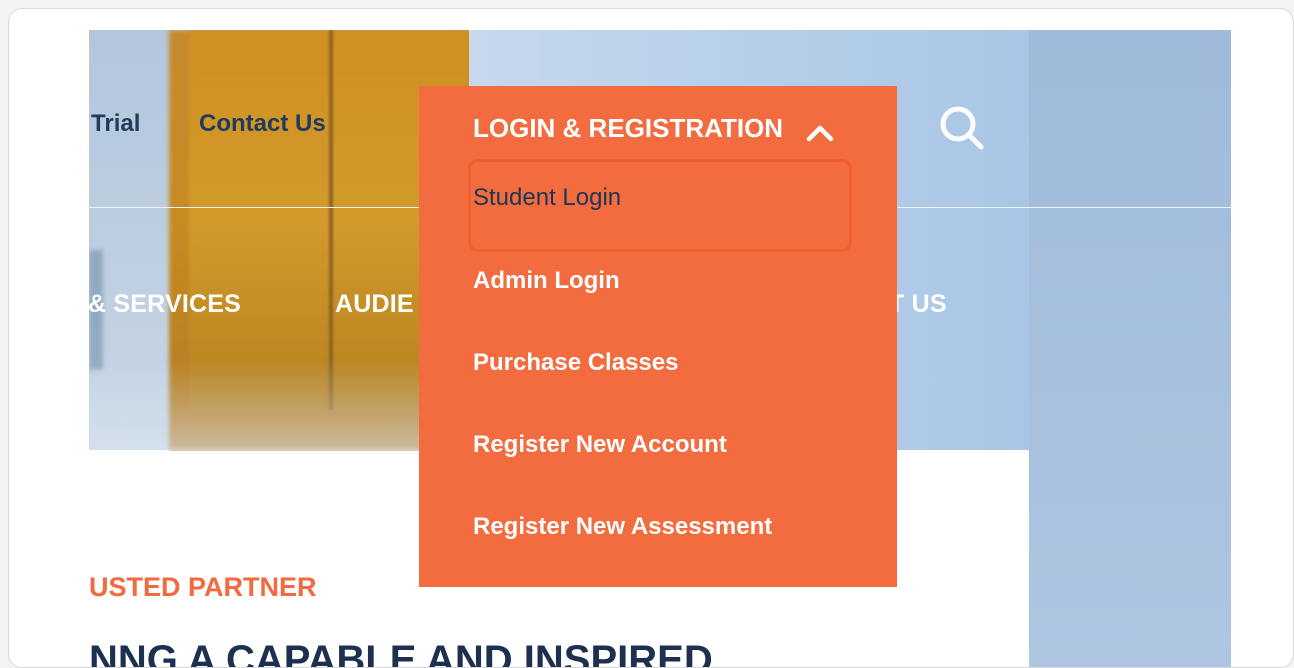 This screenshot has width=1294, height=668. I want to click on hero-cabinet-split, so click(331, 220).